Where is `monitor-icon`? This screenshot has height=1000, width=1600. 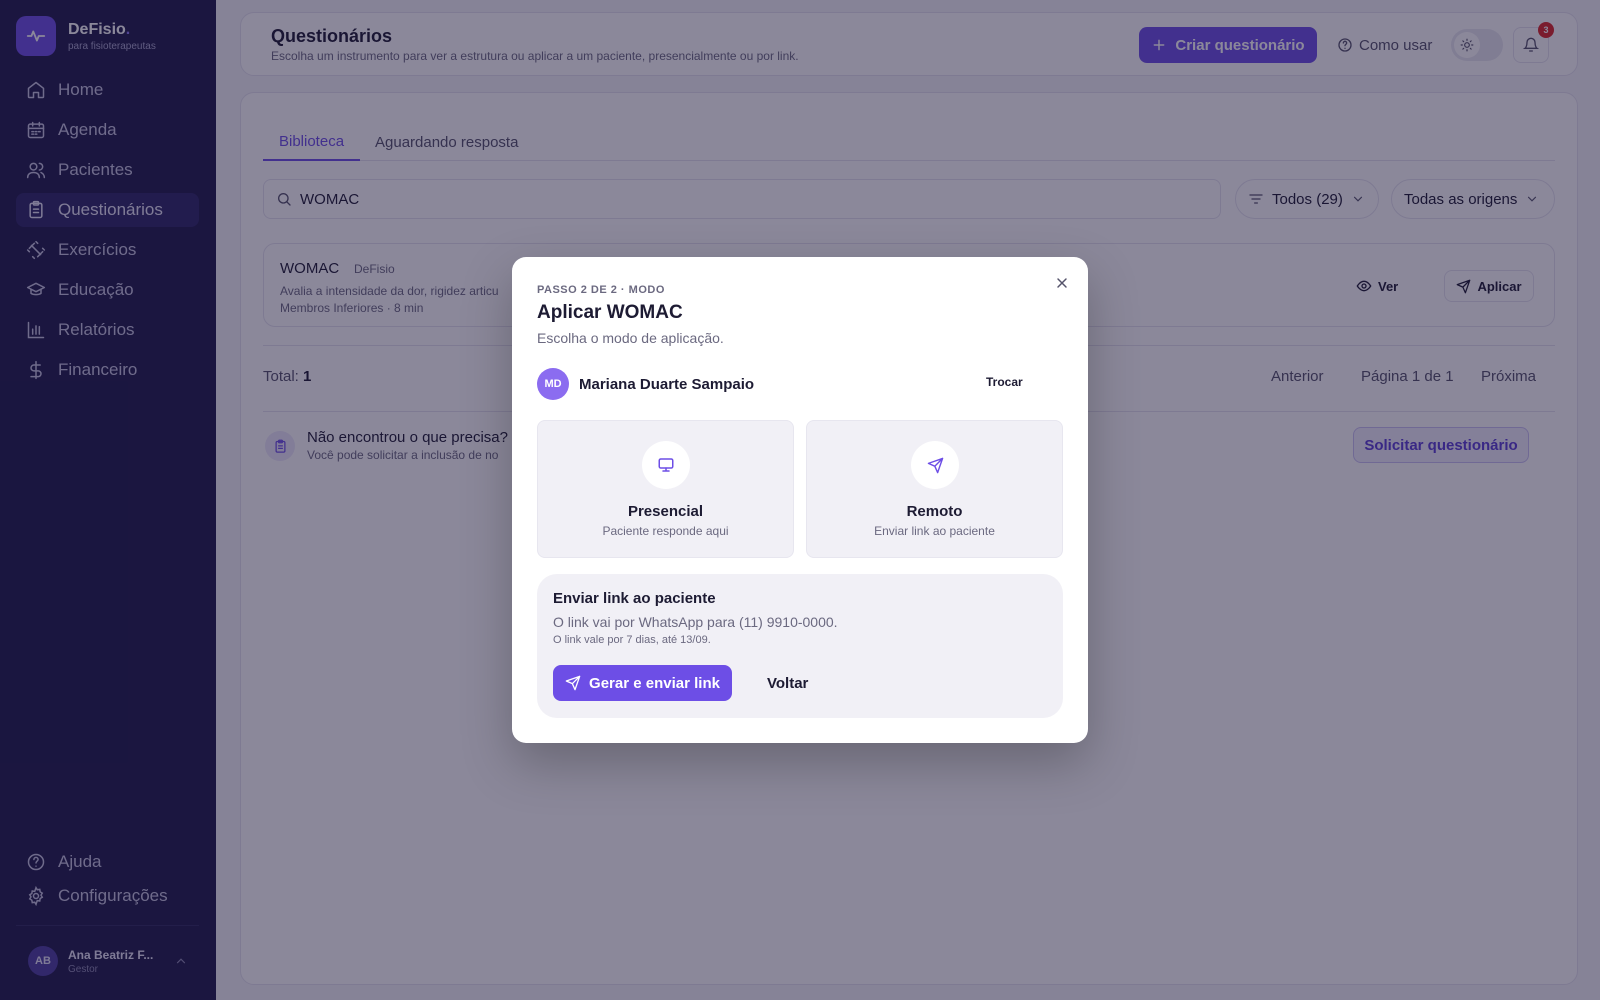
monitor-icon is located at coordinates (666, 465).